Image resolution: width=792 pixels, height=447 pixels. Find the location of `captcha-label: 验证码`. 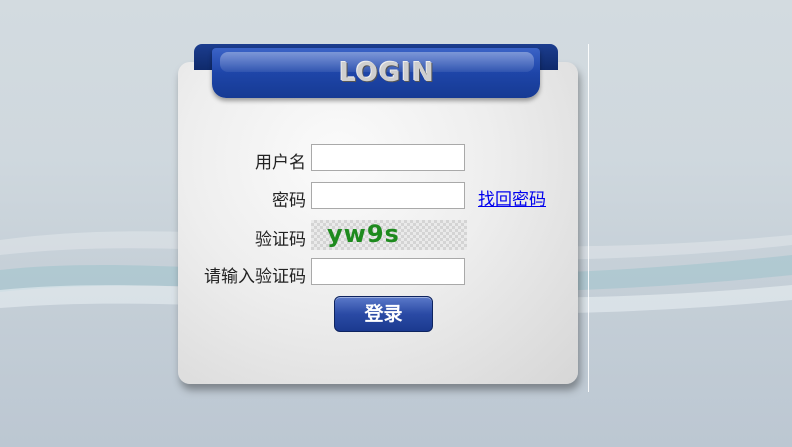

captcha-label: 验证码 is located at coordinates (280, 240).